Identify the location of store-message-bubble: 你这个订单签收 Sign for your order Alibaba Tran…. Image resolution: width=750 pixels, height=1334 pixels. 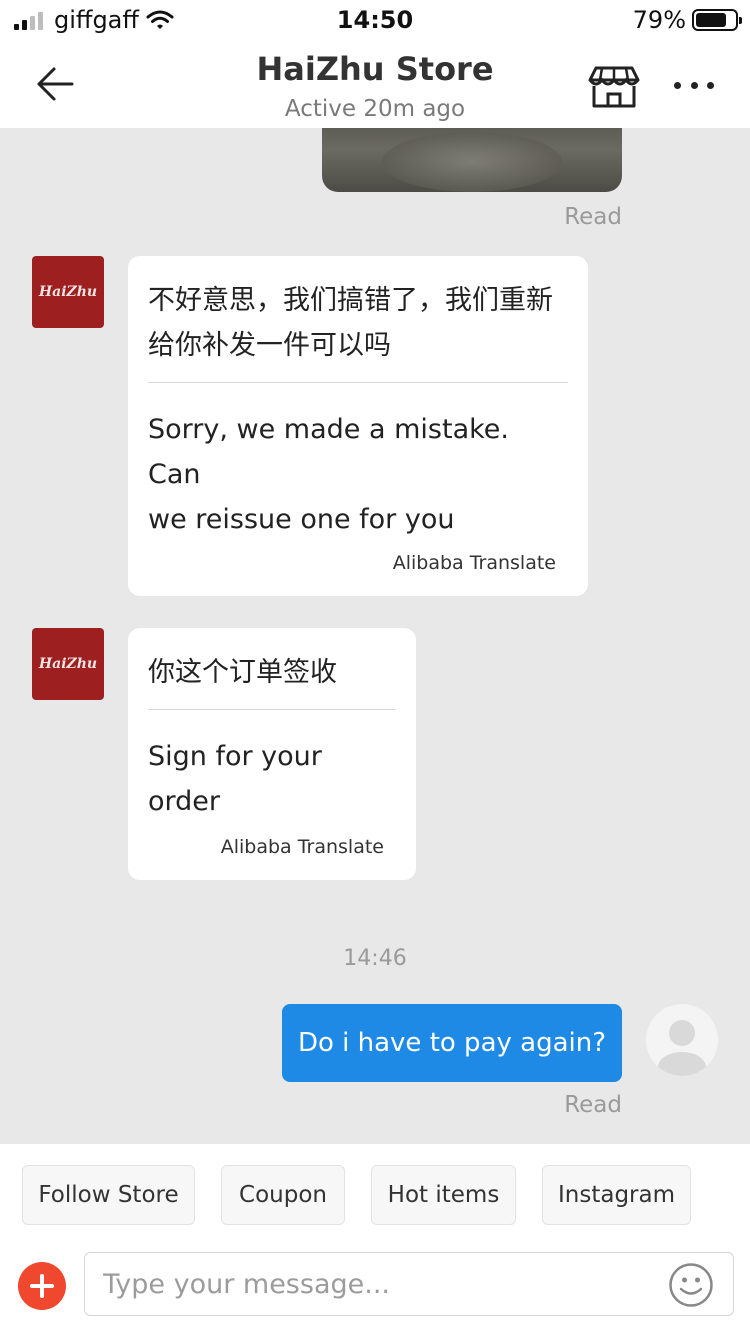
(272, 754).